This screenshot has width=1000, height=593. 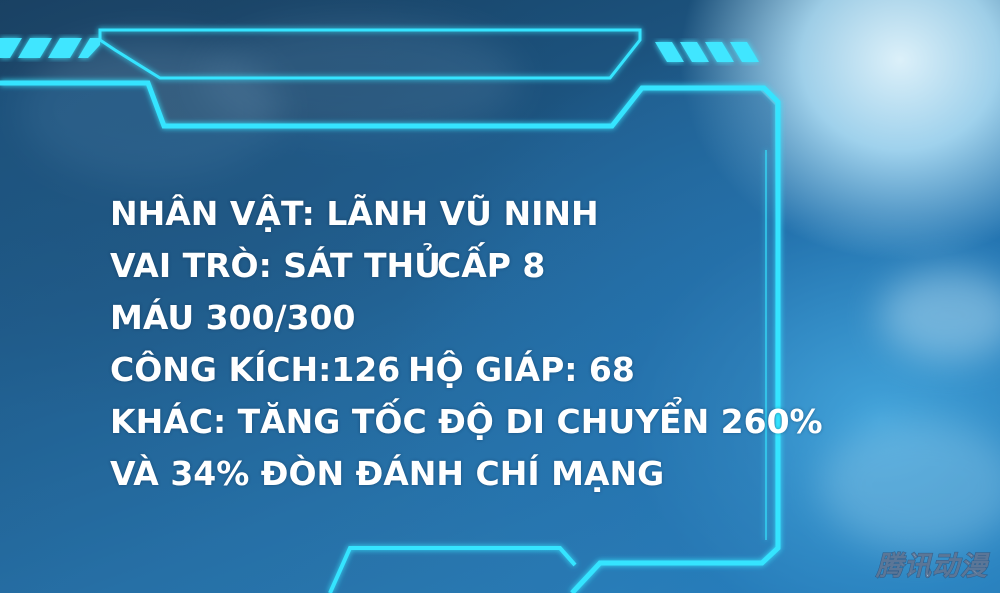 What do you see at coordinates (932, 567) in the screenshot?
I see `watermark-logo: 腾讯动漫` at bounding box center [932, 567].